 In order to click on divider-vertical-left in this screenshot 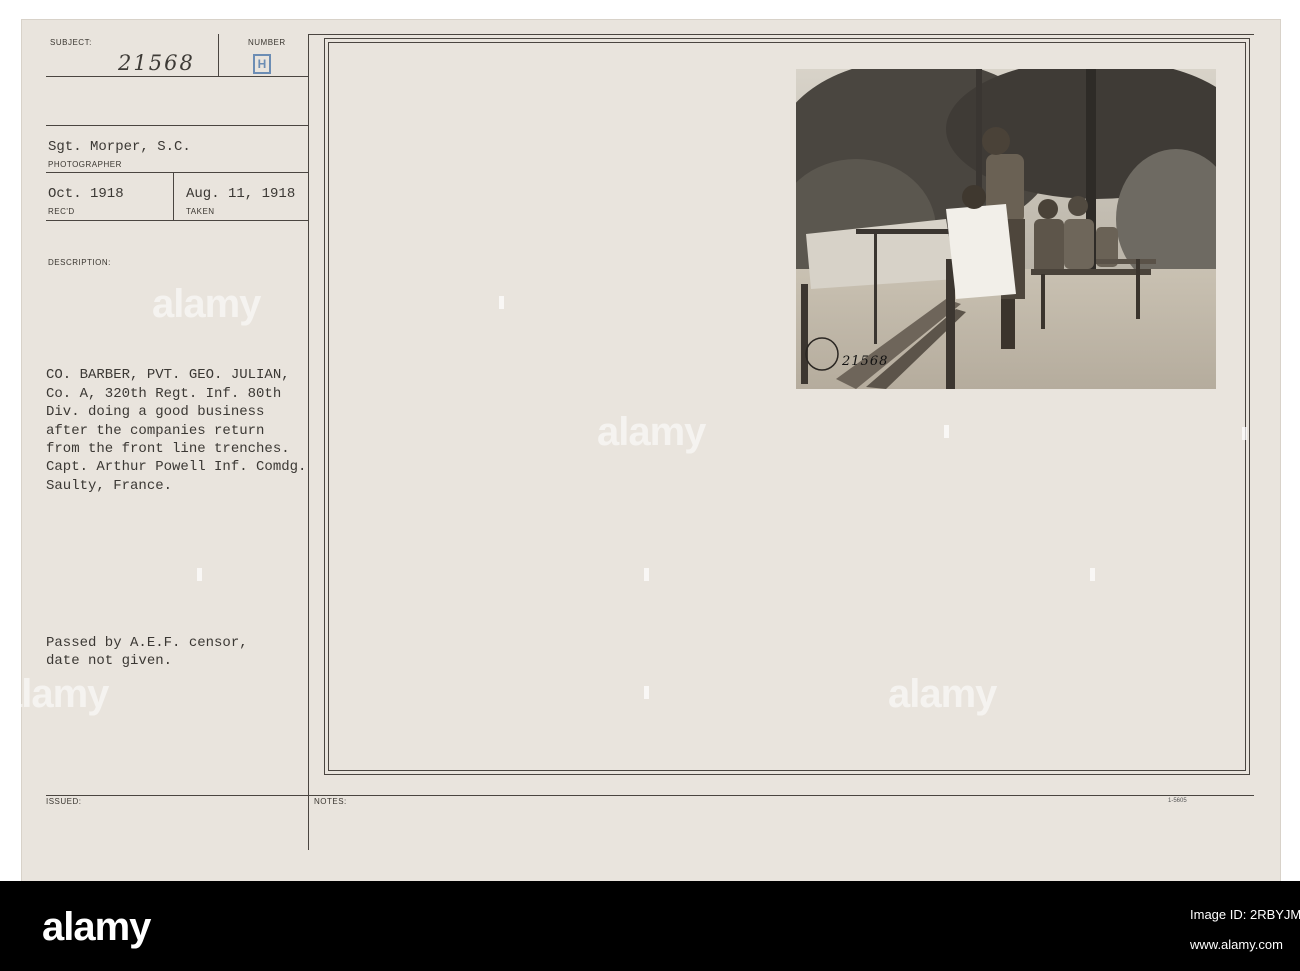, I will do `click(308, 442)`.